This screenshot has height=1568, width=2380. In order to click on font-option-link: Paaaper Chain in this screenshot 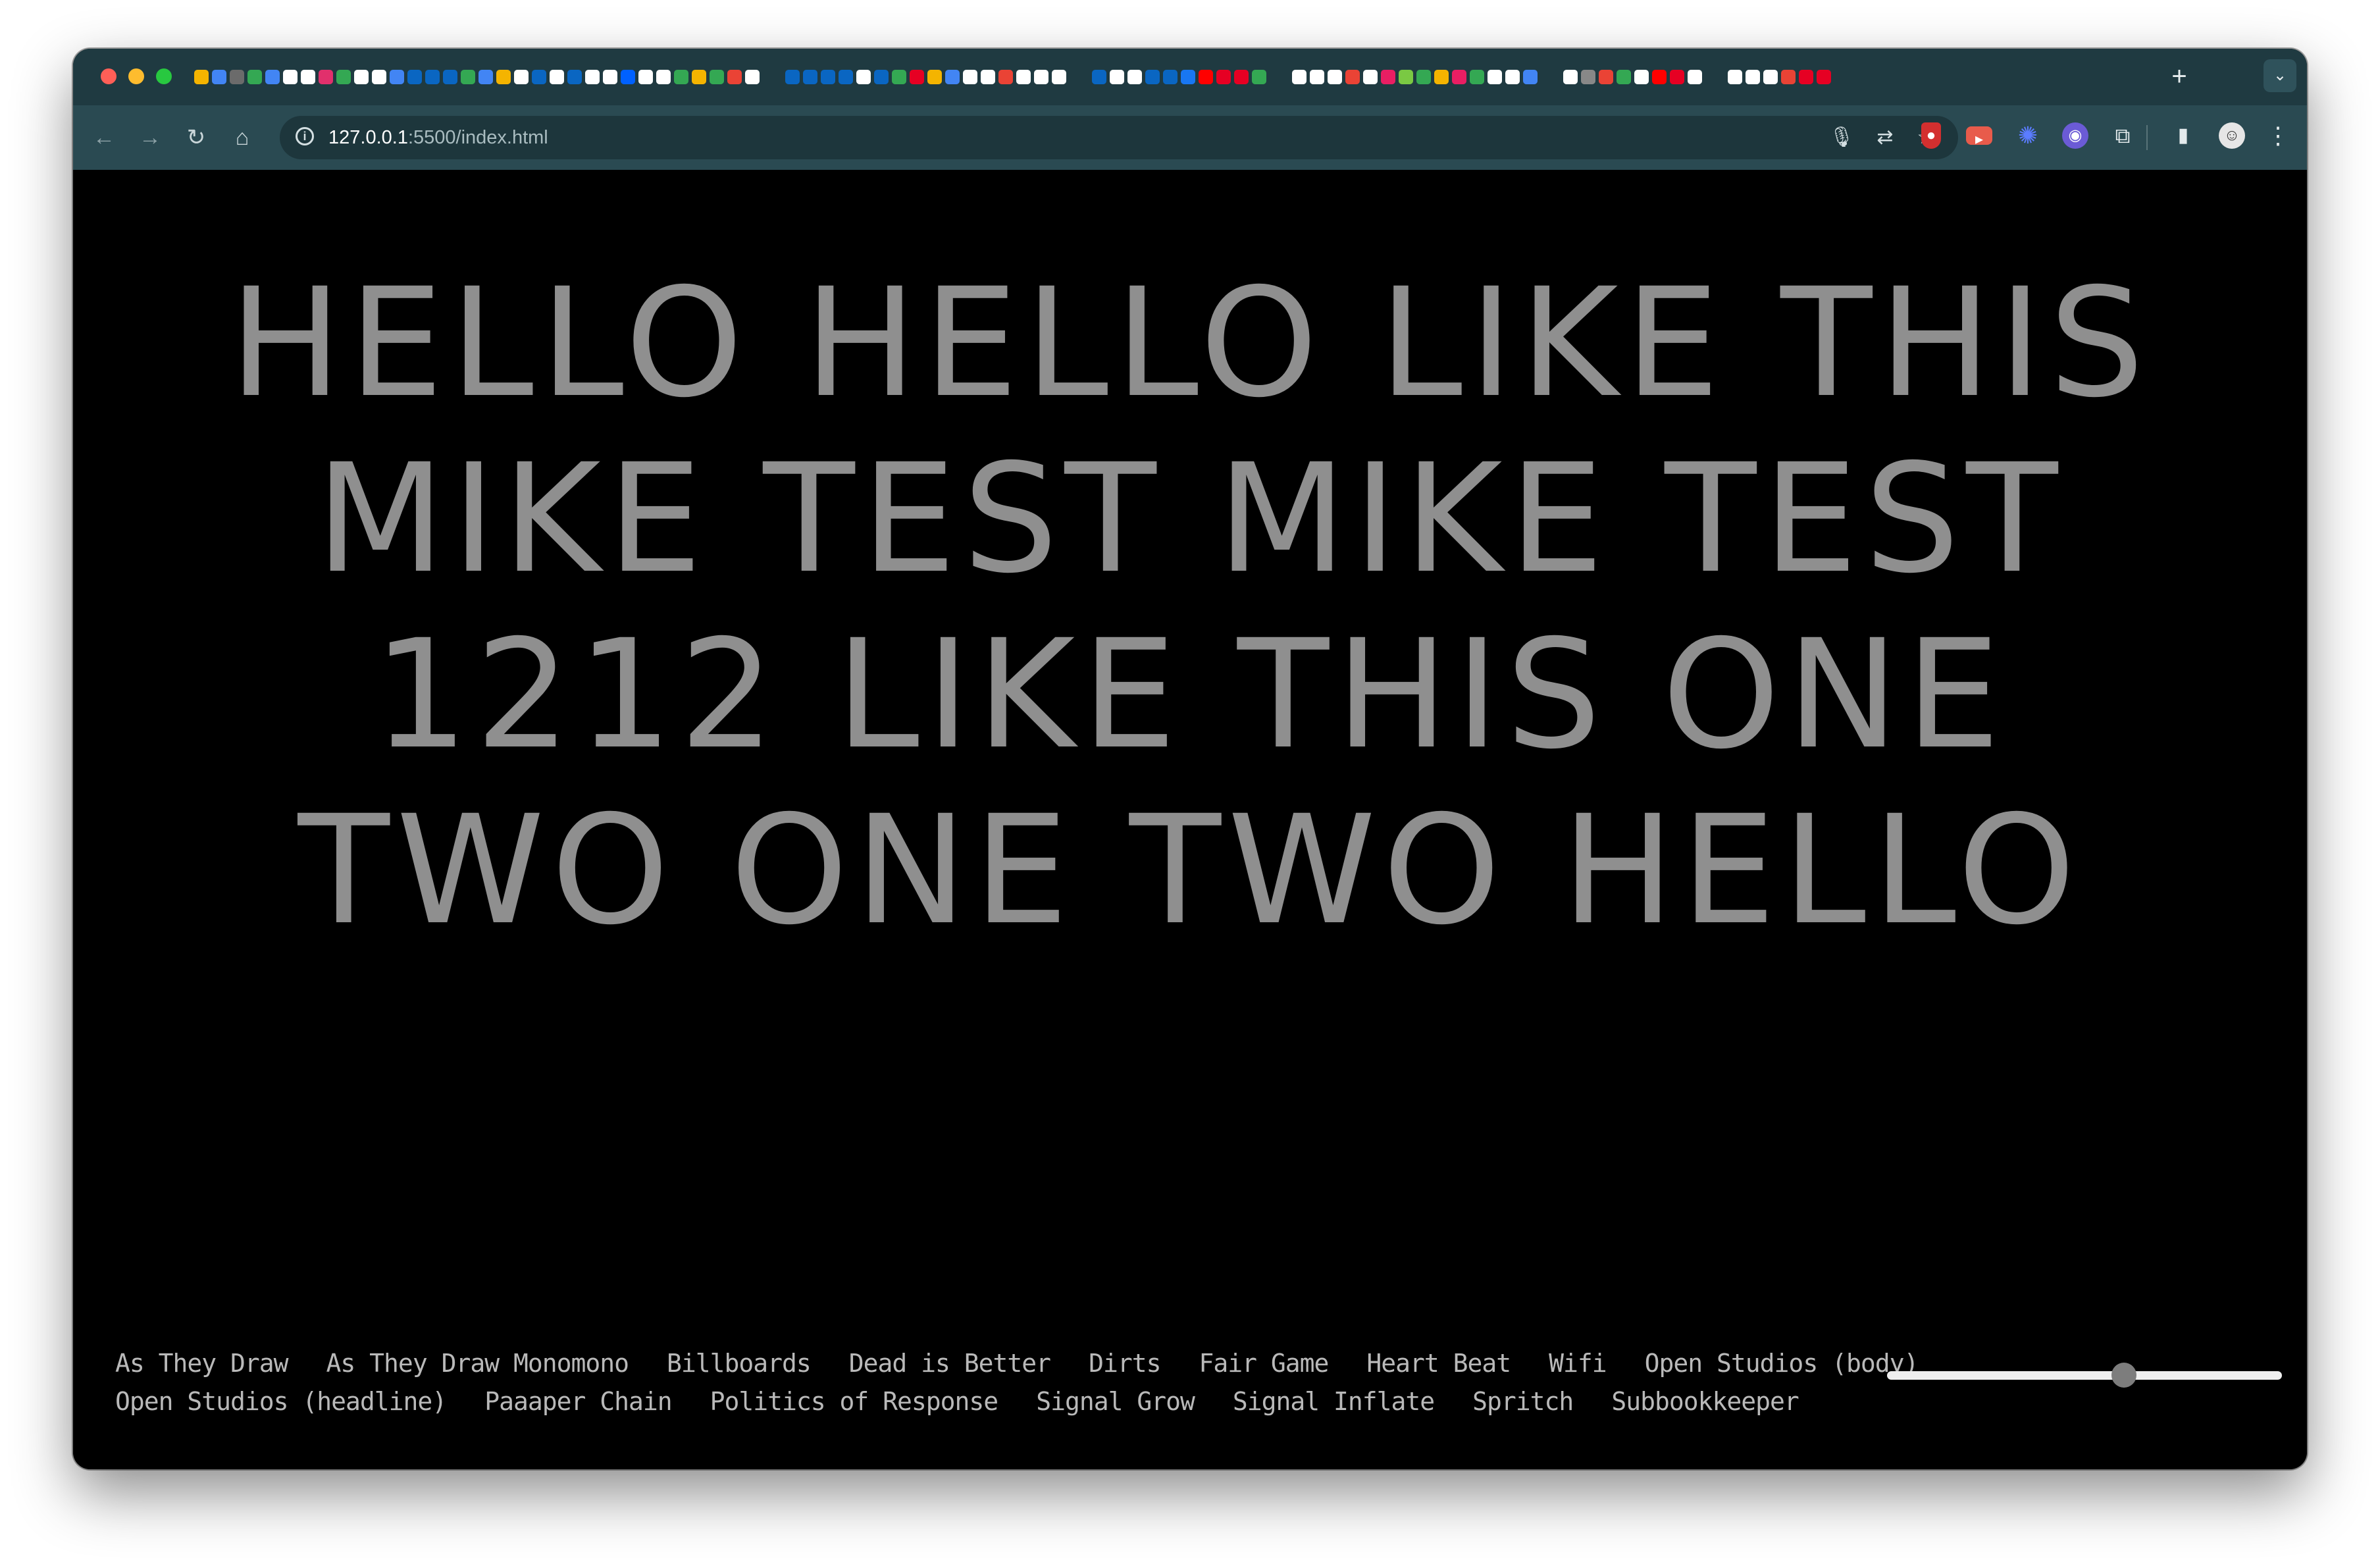, I will do `click(578, 1401)`.